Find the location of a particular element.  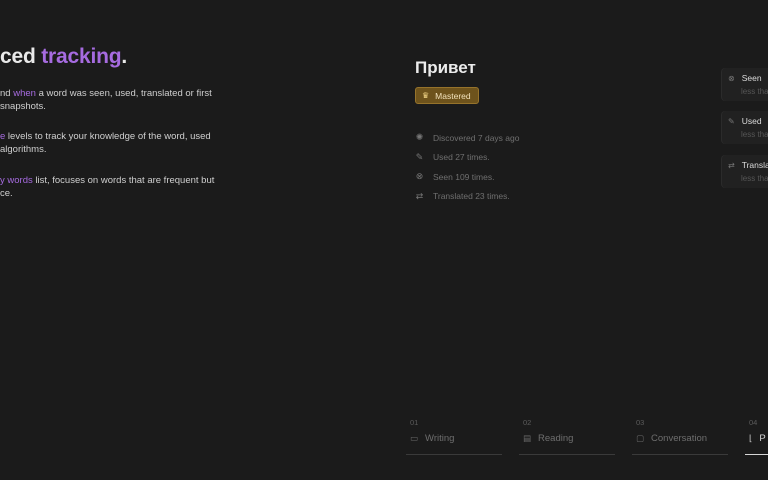

word-title: Привет is located at coordinates (445, 67).